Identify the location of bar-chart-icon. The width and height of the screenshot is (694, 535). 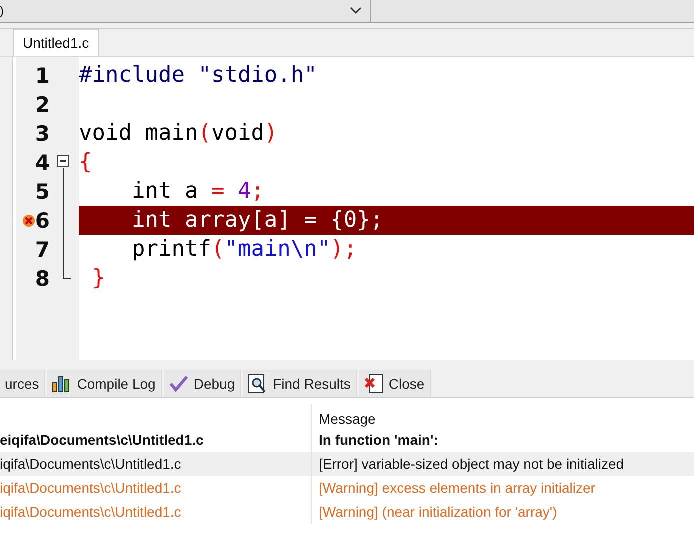
(62, 383).